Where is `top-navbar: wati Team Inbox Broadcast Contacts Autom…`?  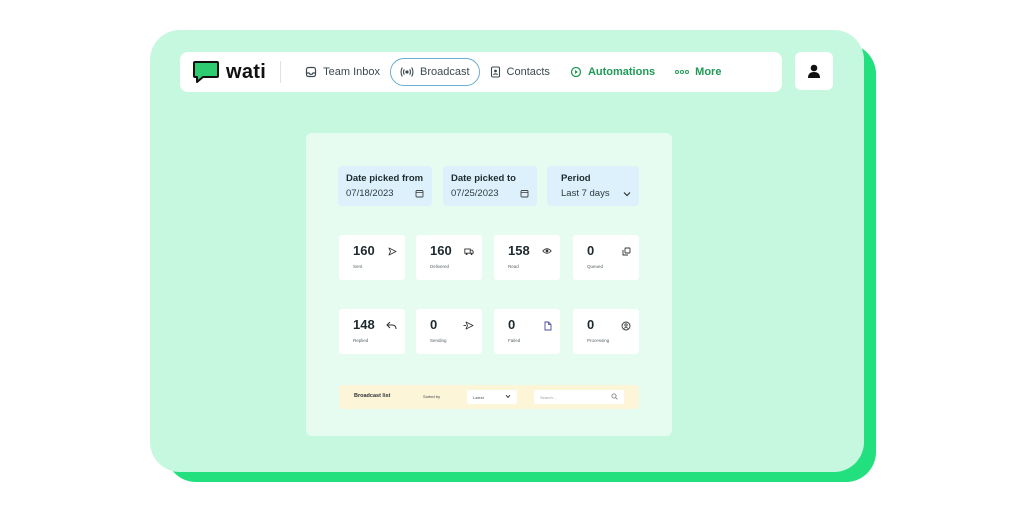 top-navbar: wati Team Inbox Broadcast Contacts Autom… is located at coordinates (481, 72).